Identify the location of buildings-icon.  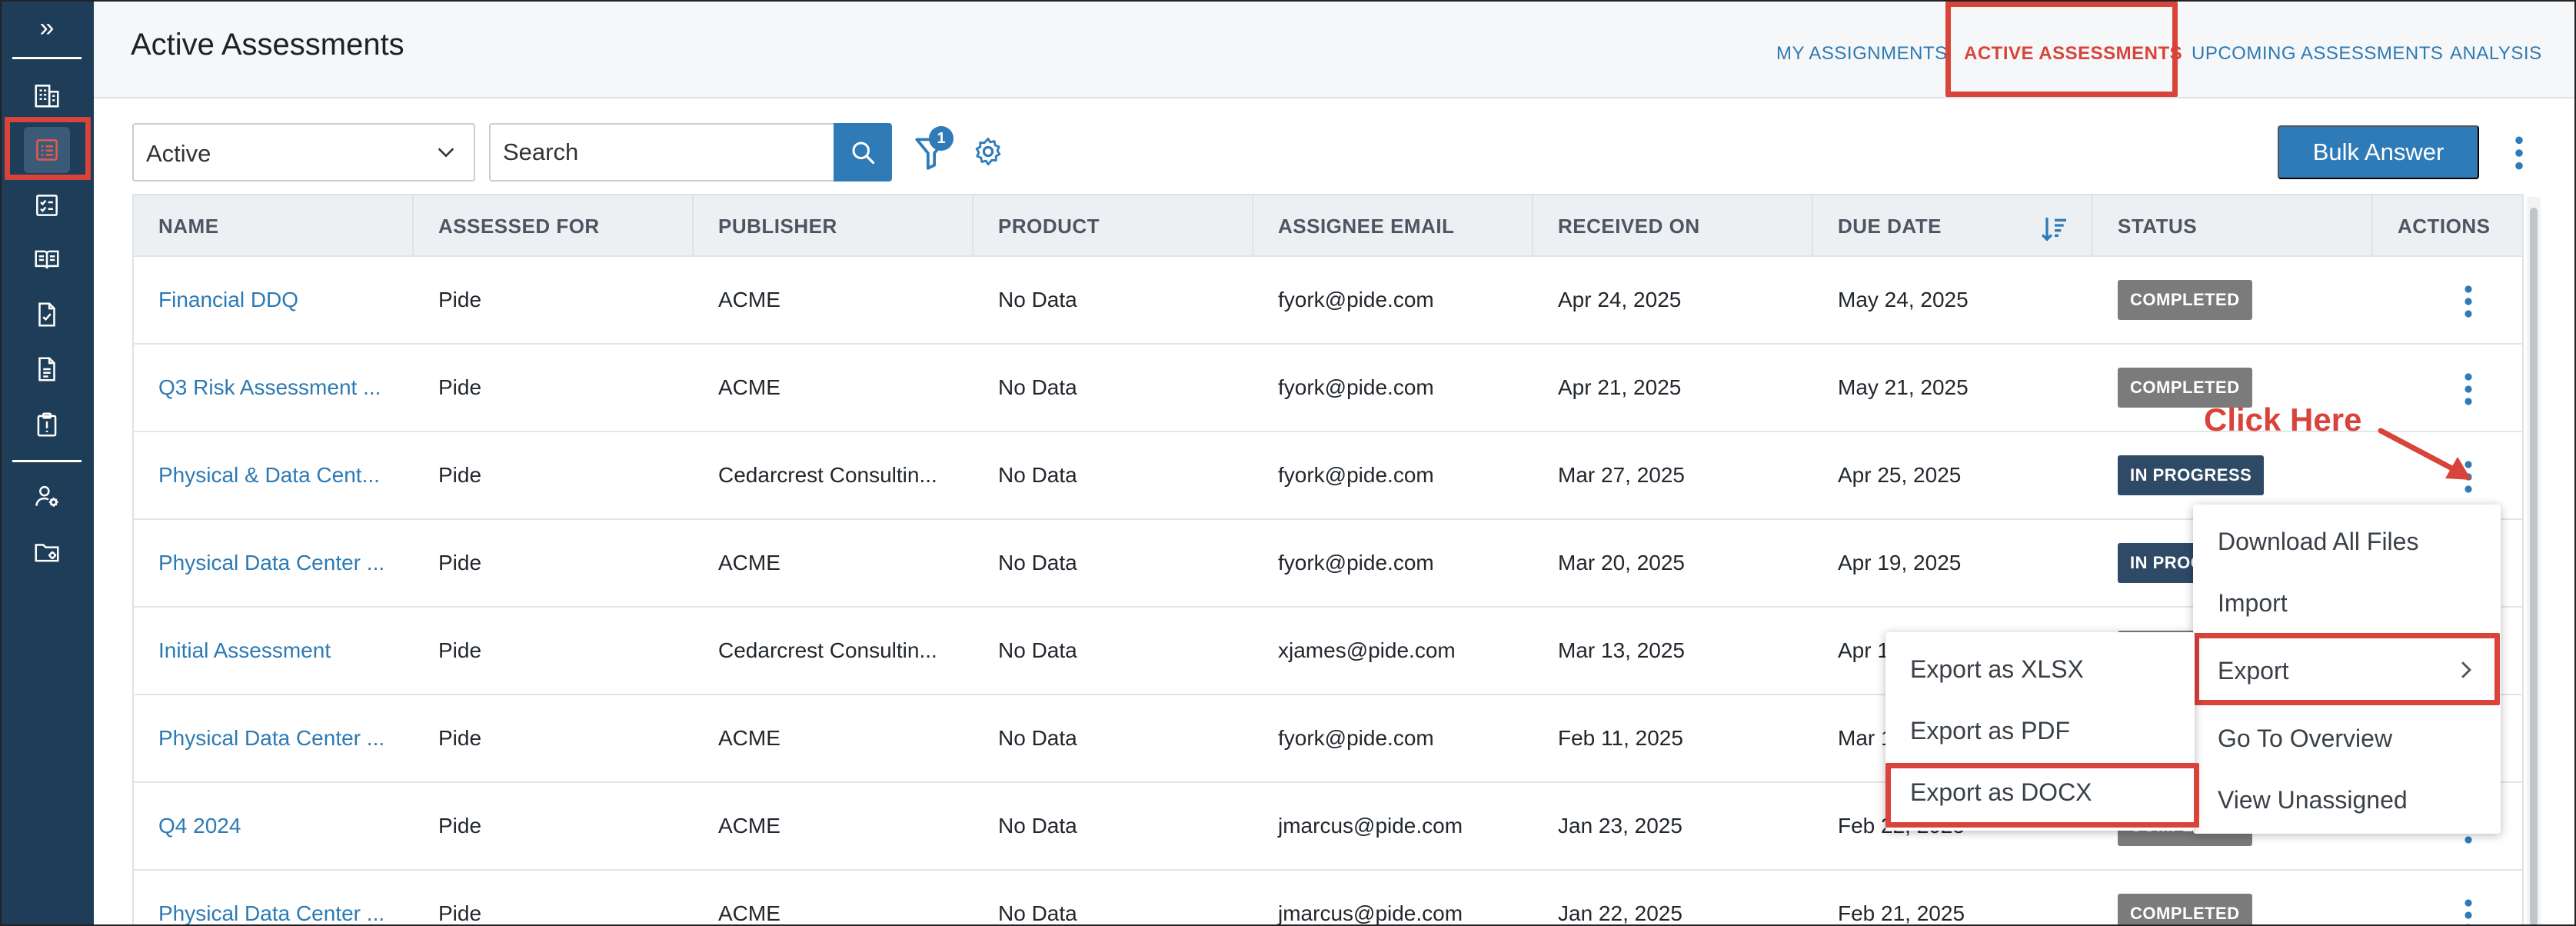
(47, 95).